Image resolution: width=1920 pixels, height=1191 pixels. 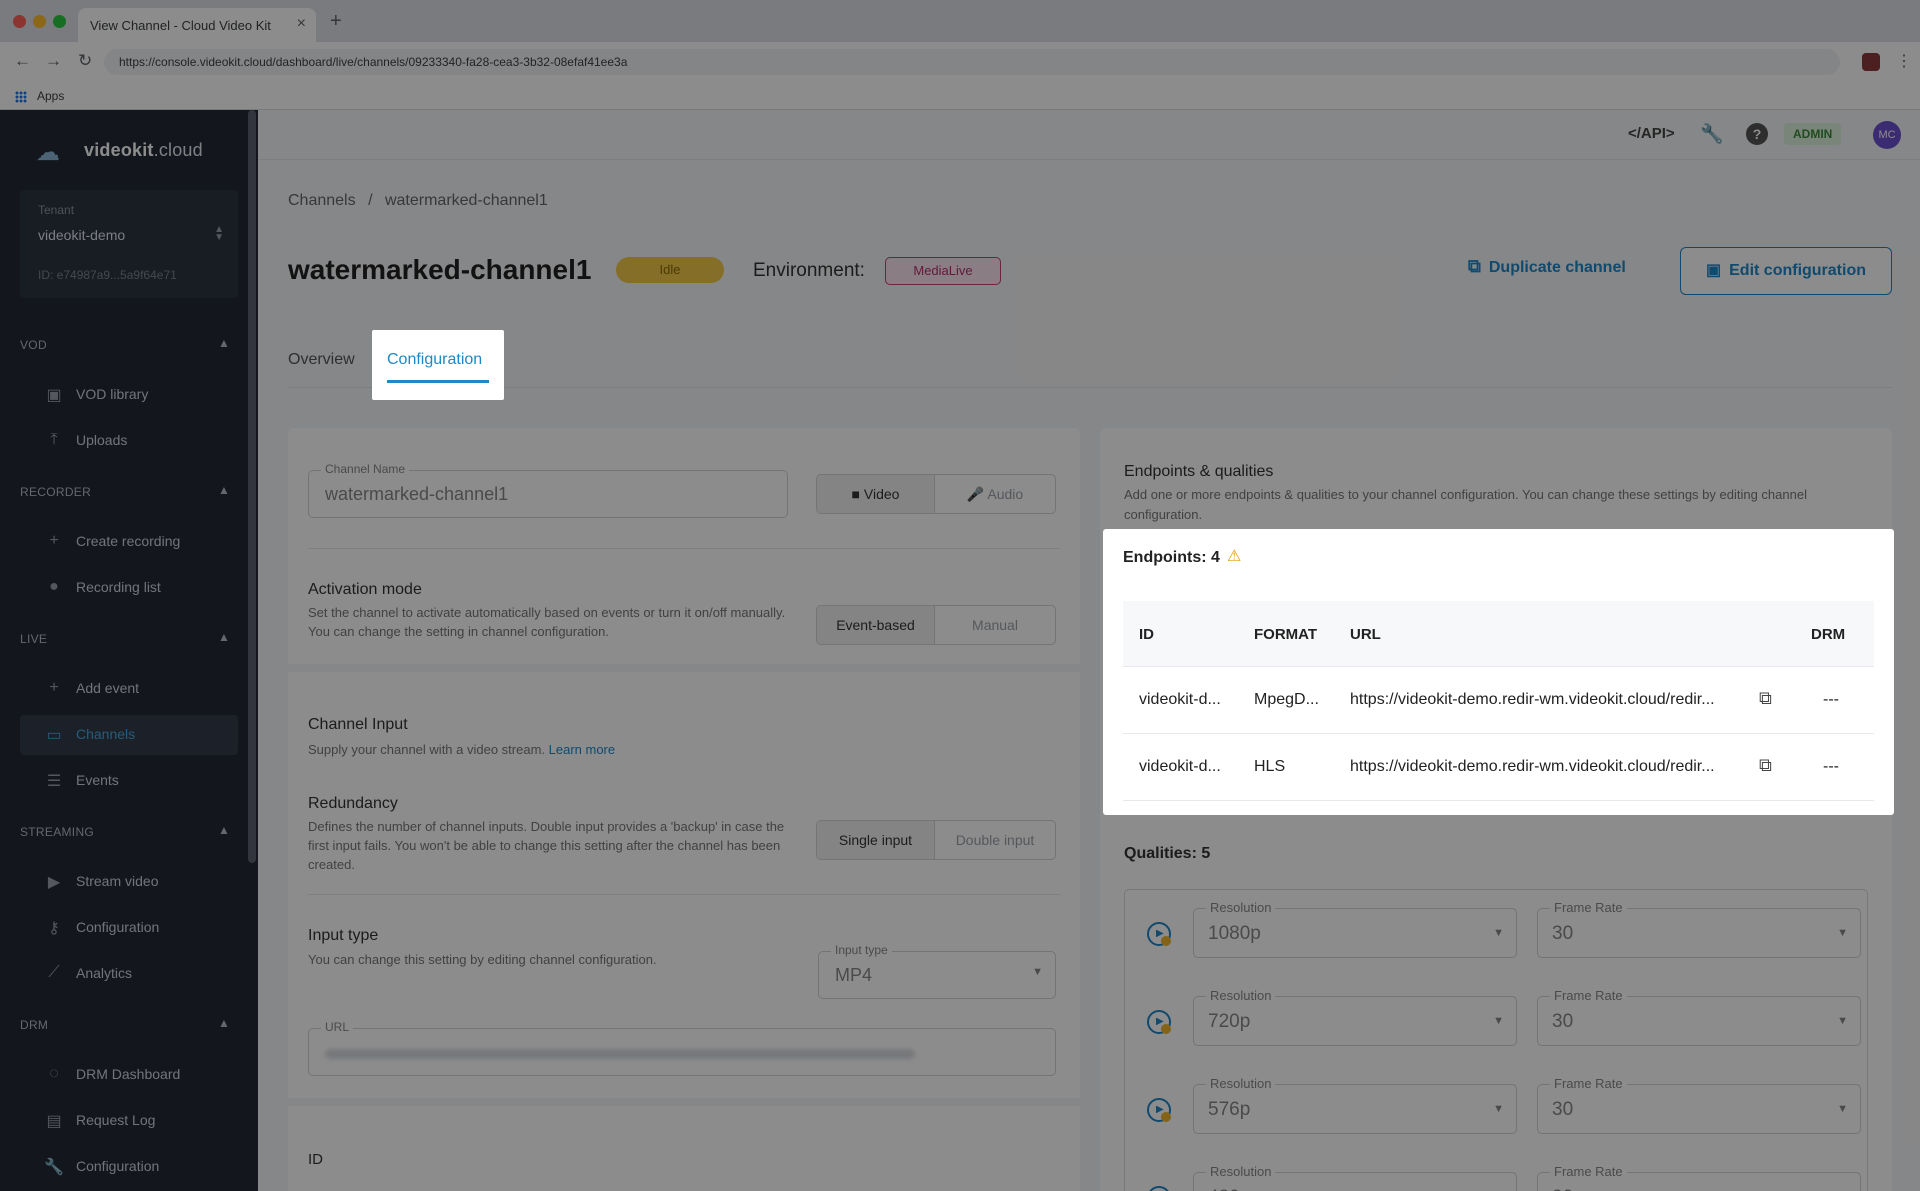 I want to click on active-tab-underline, so click(x=438, y=381).